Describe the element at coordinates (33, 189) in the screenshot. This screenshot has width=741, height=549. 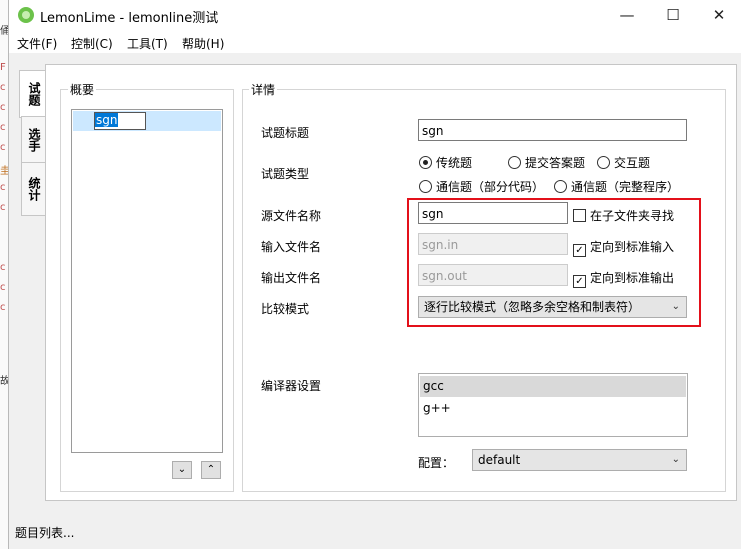
I see `tab-statistics: 统计` at that location.